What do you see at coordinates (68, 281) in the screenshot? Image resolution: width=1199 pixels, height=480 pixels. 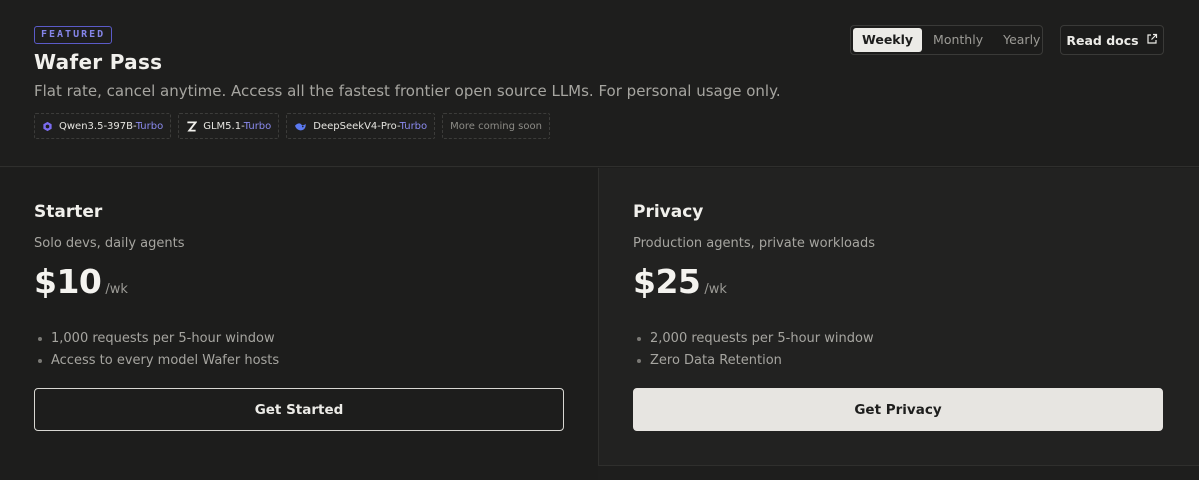 I see `price-amount: $10` at bounding box center [68, 281].